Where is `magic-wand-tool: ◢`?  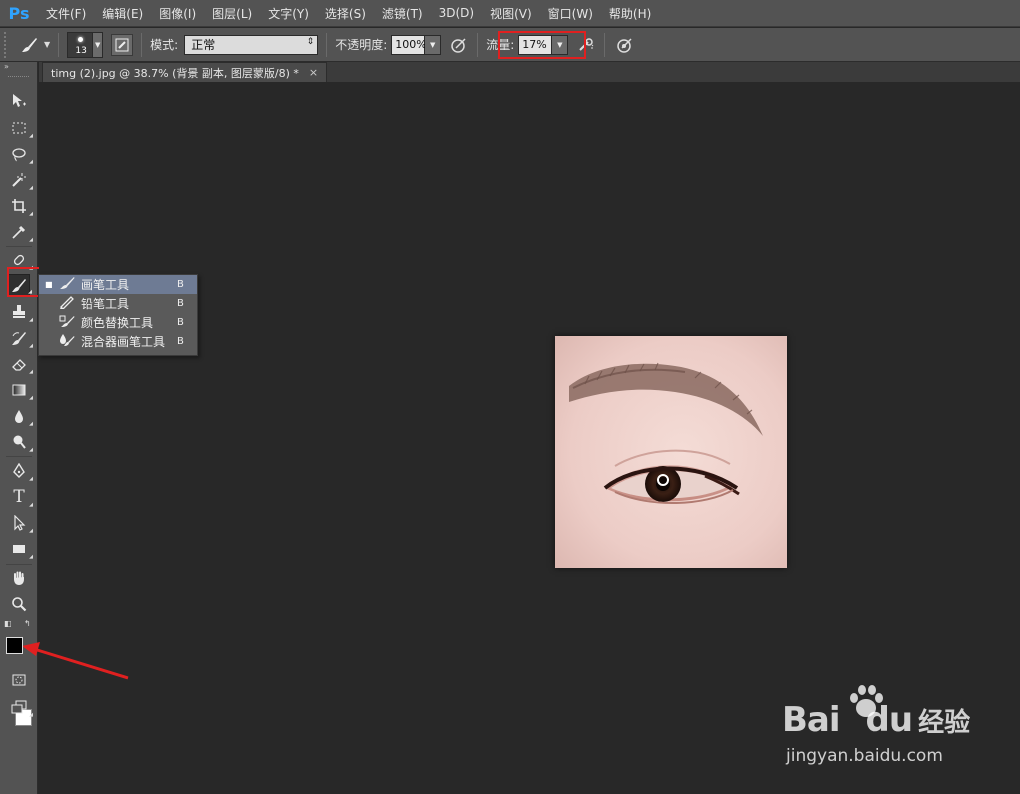 magic-wand-tool: ◢ is located at coordinates (20, 180).